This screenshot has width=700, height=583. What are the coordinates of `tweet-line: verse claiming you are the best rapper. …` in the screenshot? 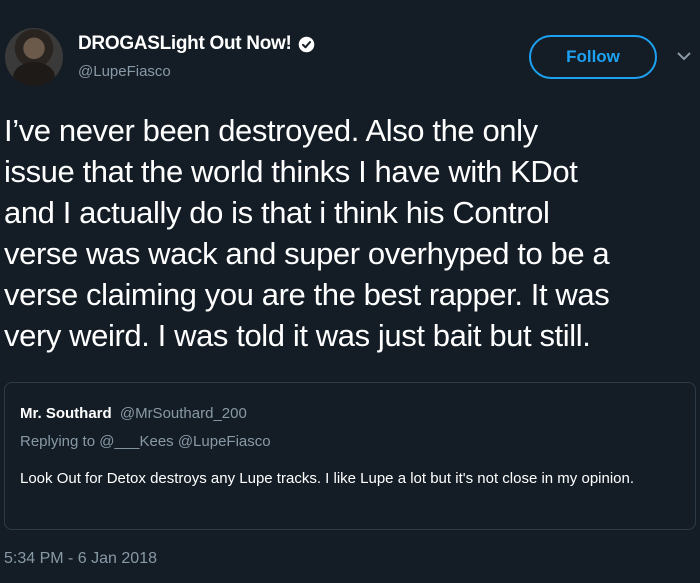 It's located at (307, 294).